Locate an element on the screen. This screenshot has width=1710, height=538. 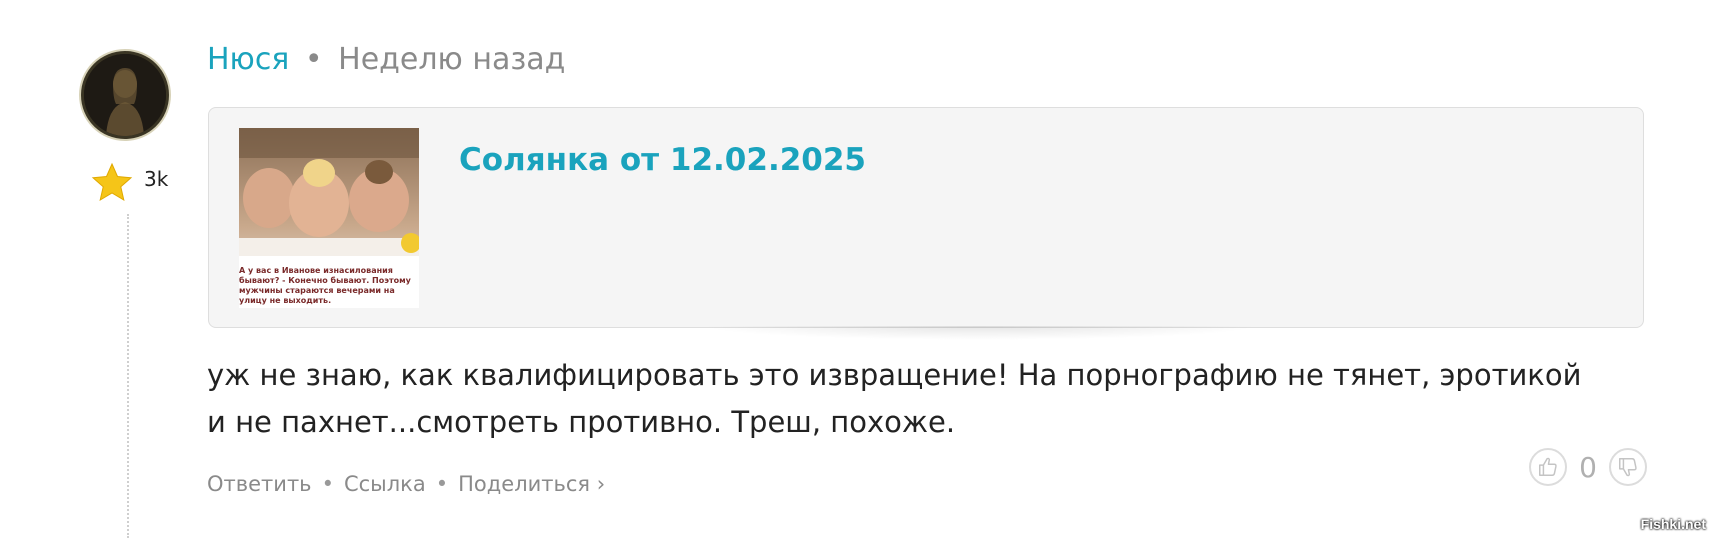
avatar-silhouette-icon is located at coordinates (125, 95).